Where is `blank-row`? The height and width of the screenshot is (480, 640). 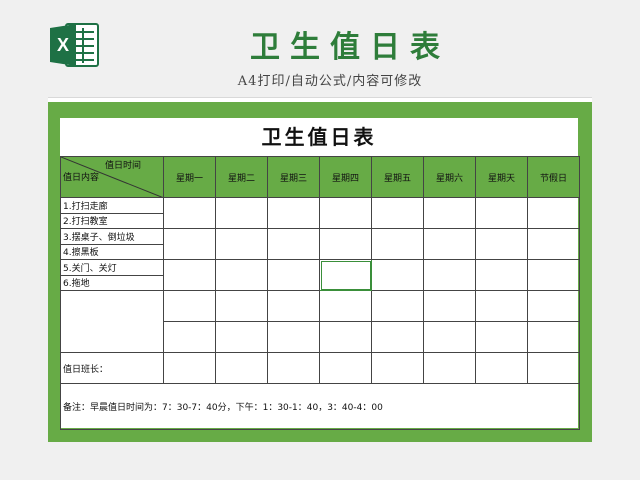
blank-row is located at coordinates (320, 321).